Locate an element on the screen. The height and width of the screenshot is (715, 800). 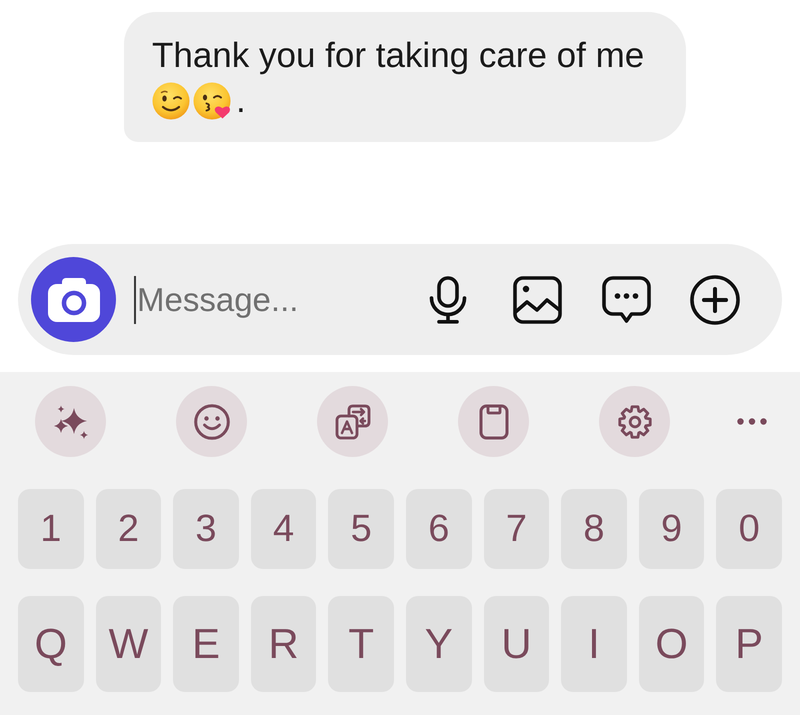
text-cursor is located at coordinates (135, 300).